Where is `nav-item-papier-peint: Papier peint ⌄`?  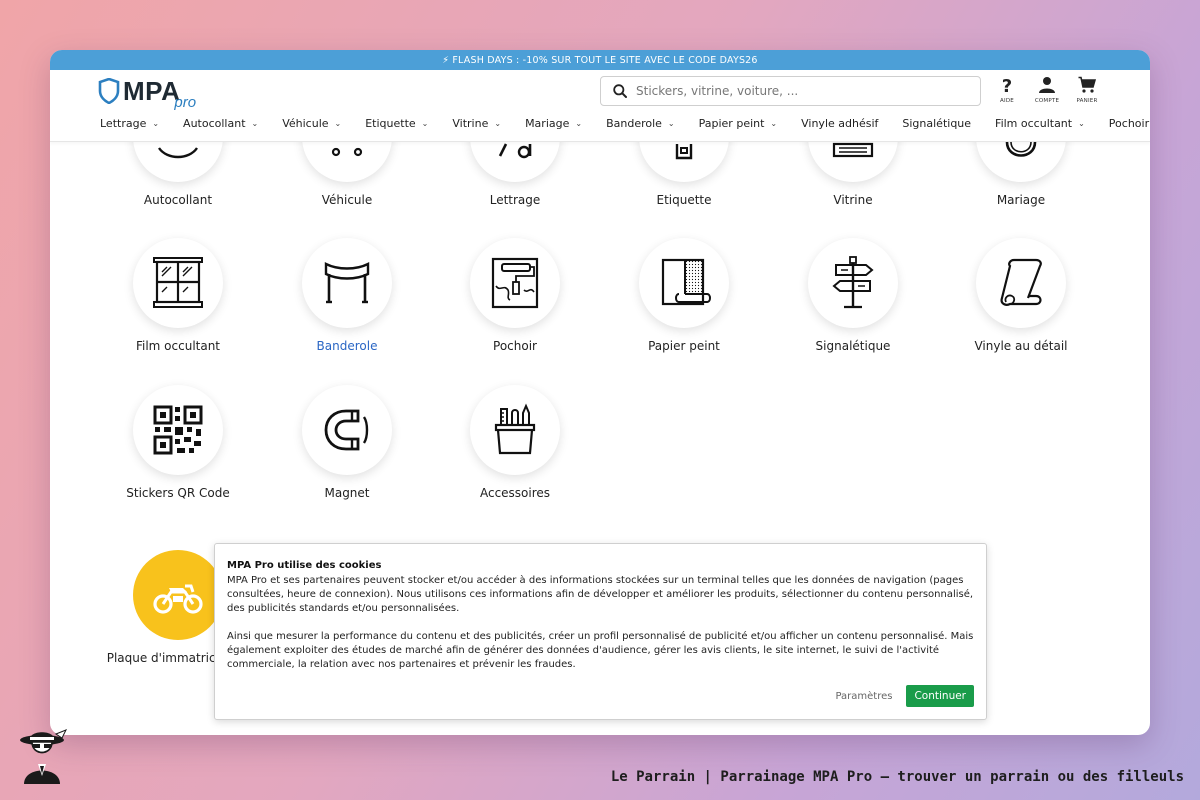 nav-item-papier-peint: Papier peint ⌄ is located at coordinates (738, 123).